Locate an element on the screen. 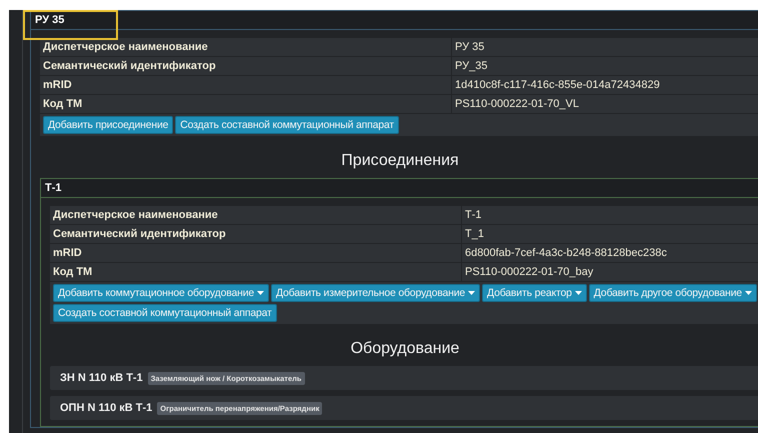 Image resolution: width=758 pixels, height=433 pixels. property-value: Т_1 is located at coordinates (610, 234).